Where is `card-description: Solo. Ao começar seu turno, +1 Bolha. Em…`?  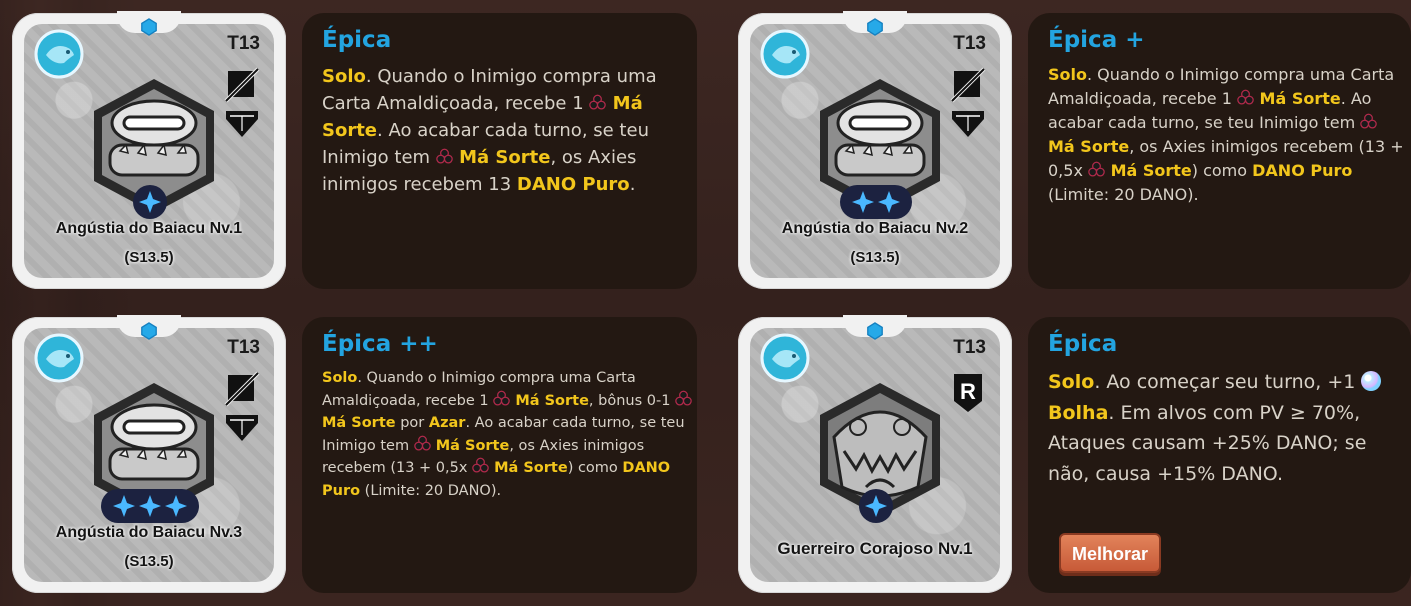 card-description: Solo. Ao começar seu turno, +1 Bolha. Em… is located at coordinates (1220, 428).